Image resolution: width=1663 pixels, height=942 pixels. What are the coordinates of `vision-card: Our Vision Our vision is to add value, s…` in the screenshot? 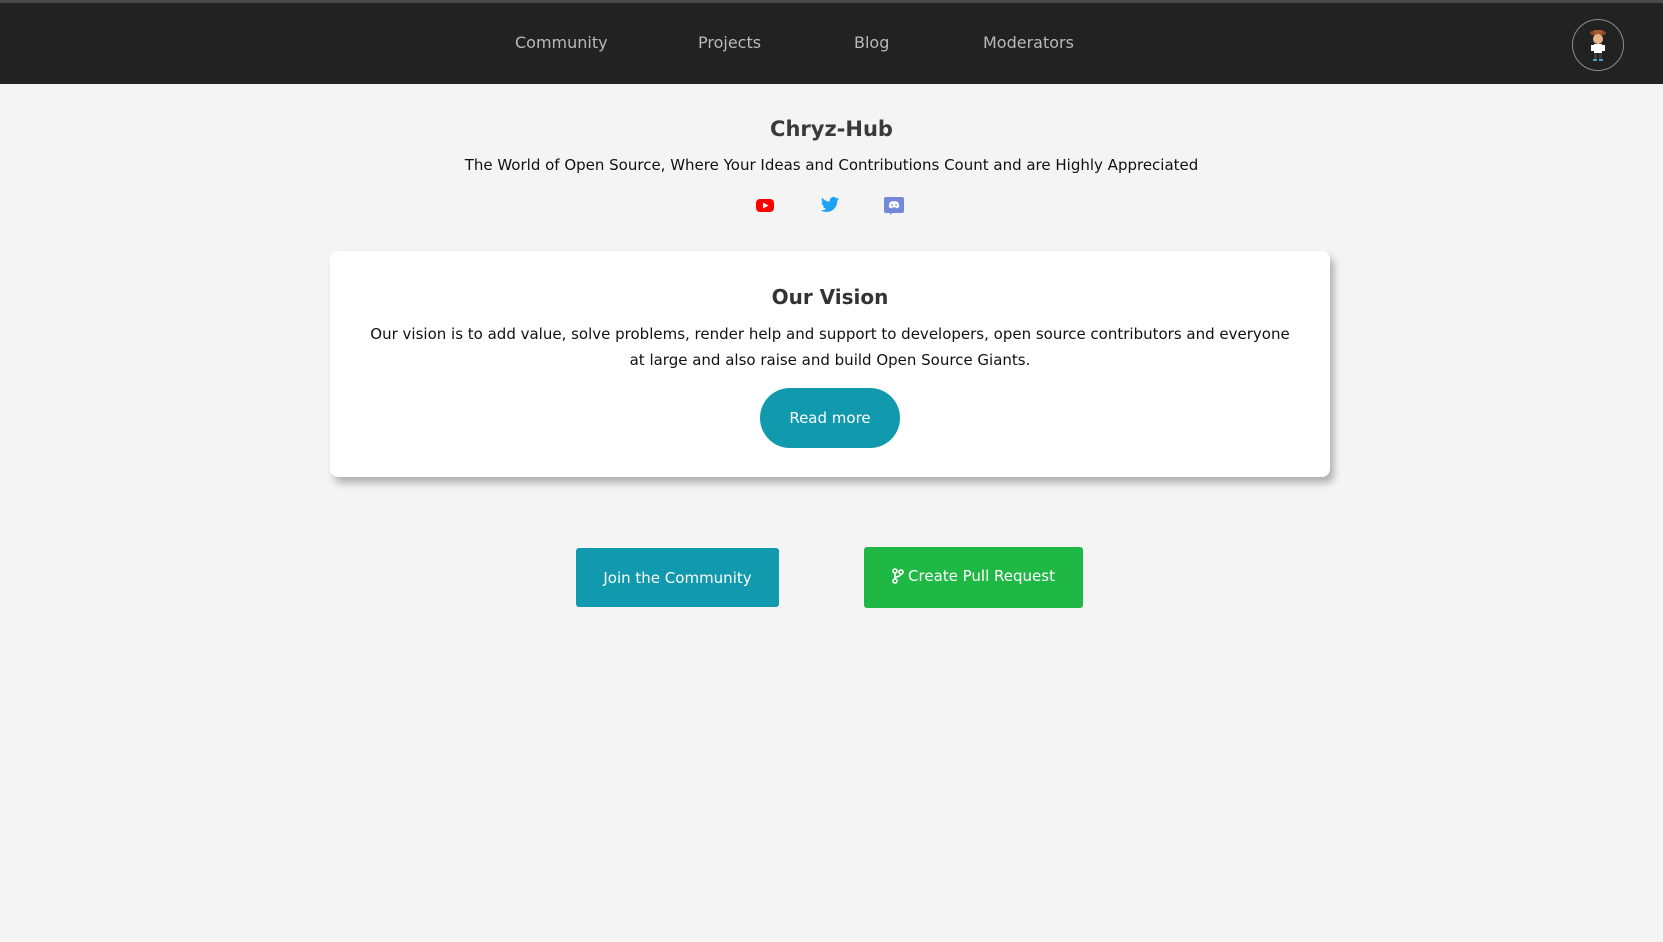 It's located at (830, 364).